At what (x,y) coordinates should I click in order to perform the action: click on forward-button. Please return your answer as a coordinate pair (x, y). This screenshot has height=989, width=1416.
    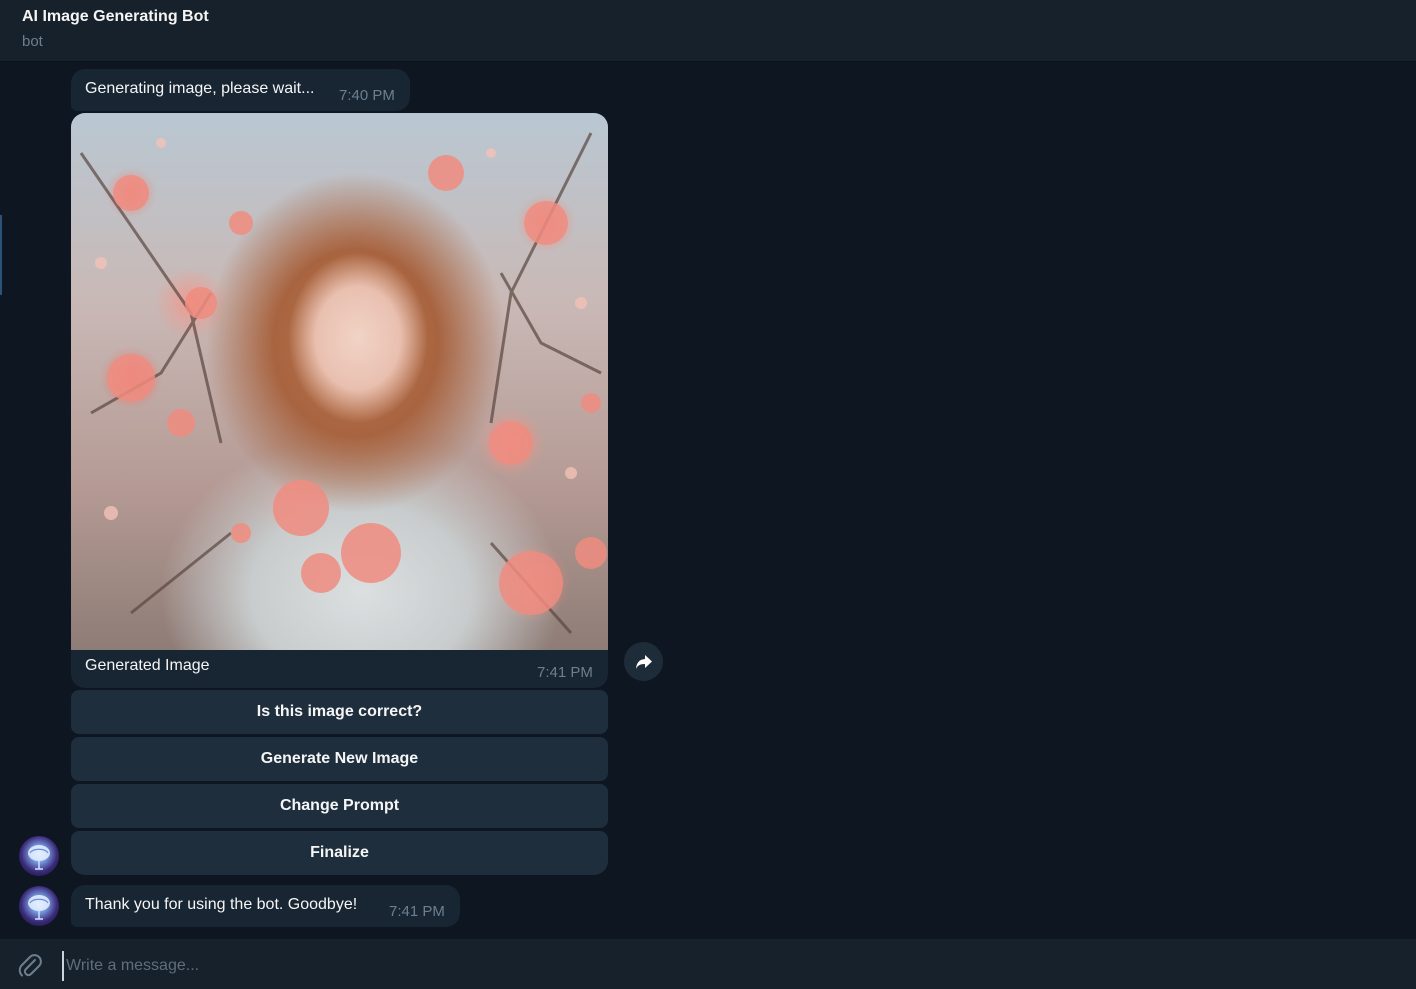
    Looking at the image, I should click on (643, 661).